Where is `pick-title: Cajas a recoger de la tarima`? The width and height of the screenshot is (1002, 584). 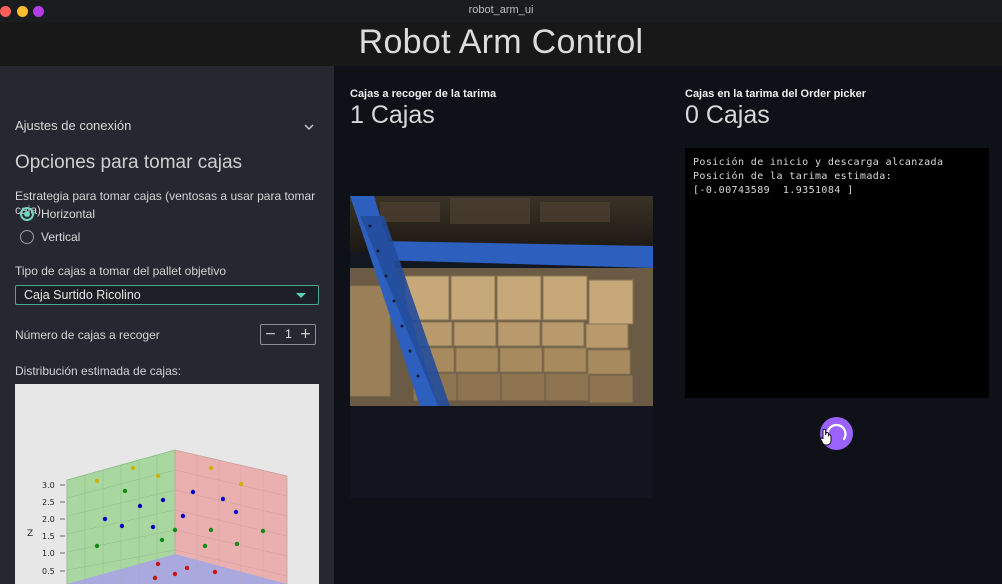
pick-title: Cajas a recoger de la tarima is located at coordinates (423, 94).